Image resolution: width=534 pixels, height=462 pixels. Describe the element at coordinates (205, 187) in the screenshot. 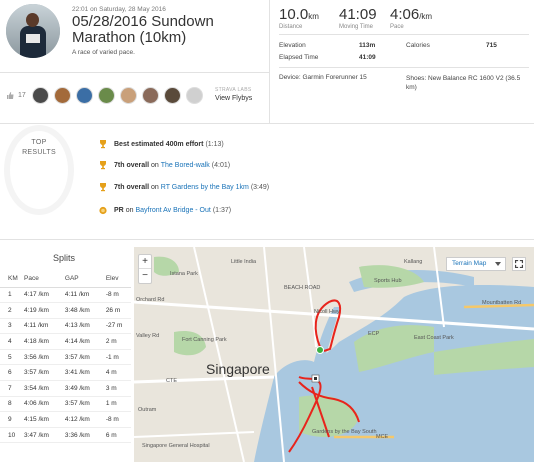

I see `segment-link: RT Gardens by the Bay 1km` at that location.